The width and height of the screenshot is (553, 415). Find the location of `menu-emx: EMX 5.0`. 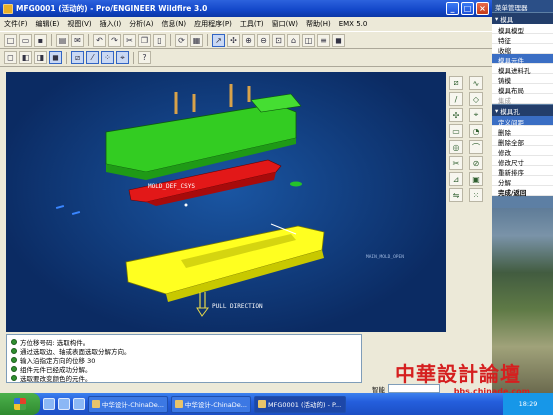

menu-emx: EMX 5.0 is located at coordinates (353, 24).